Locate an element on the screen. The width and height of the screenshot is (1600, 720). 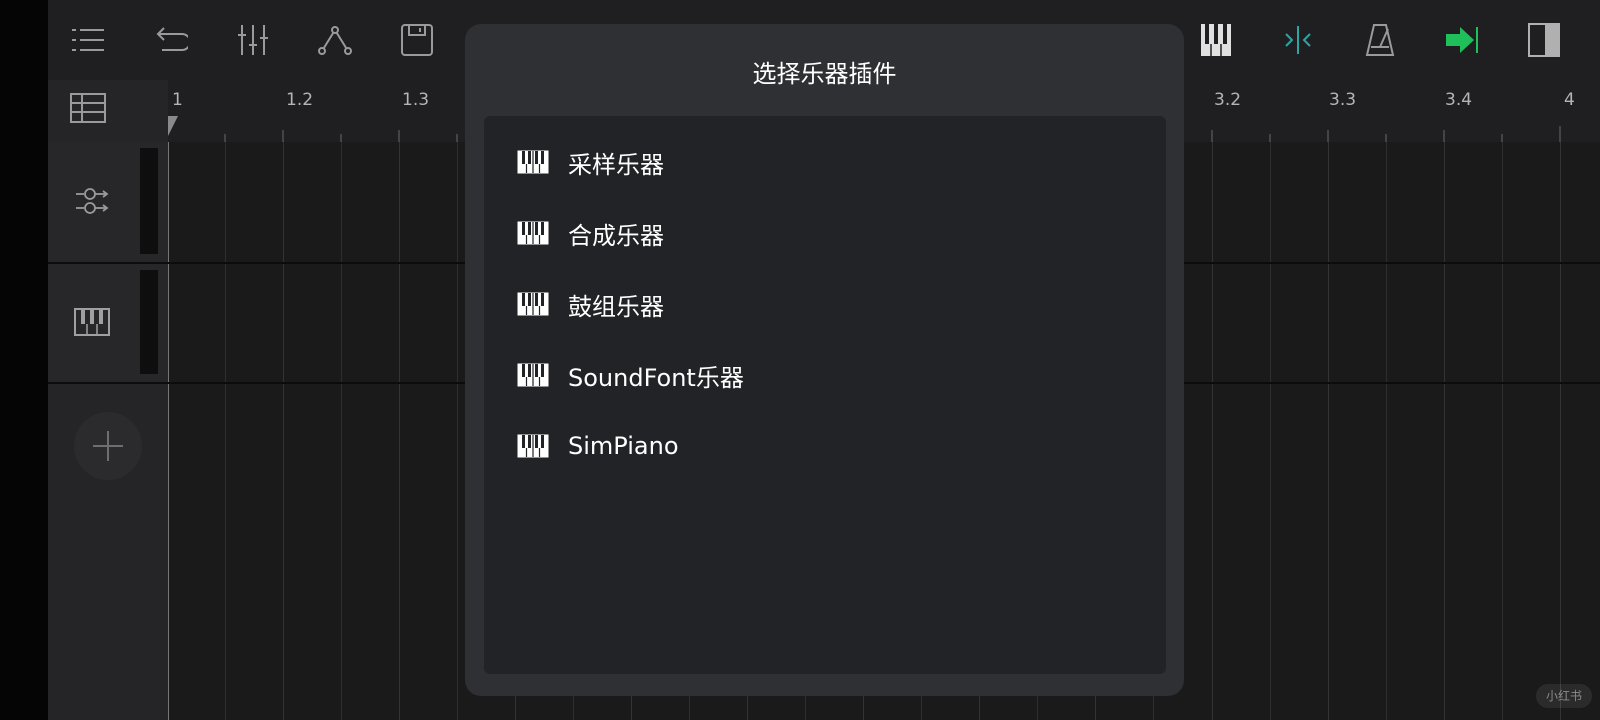
metronome-icon is located at coordinates (1380, 40).